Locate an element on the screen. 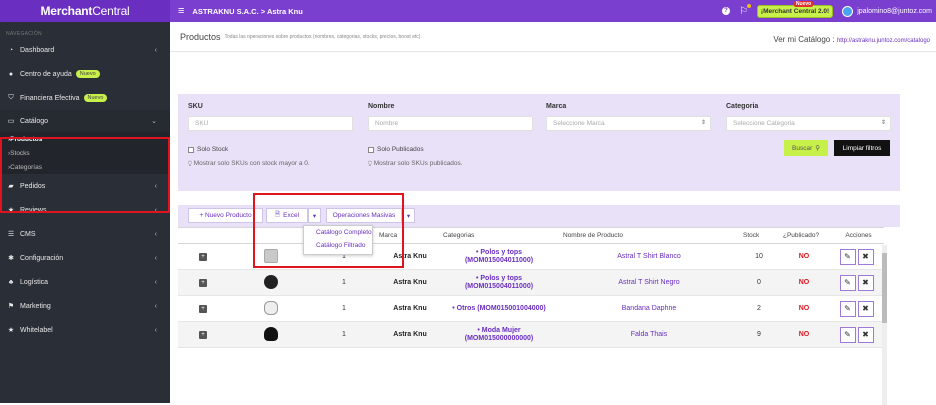 The width and height of the screenshot is (936, 405). user-email: jpalomino8@juntoz.com is located at coordinates (894, 11).